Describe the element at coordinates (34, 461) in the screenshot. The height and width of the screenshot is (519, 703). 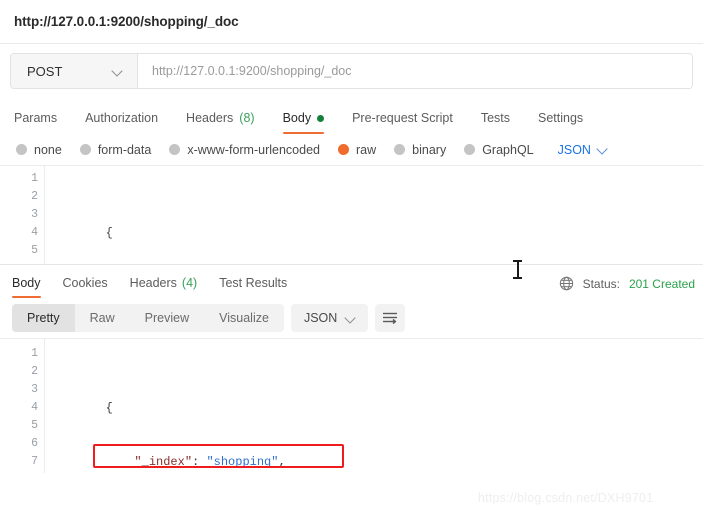
I see `line-number: 7` at that location.